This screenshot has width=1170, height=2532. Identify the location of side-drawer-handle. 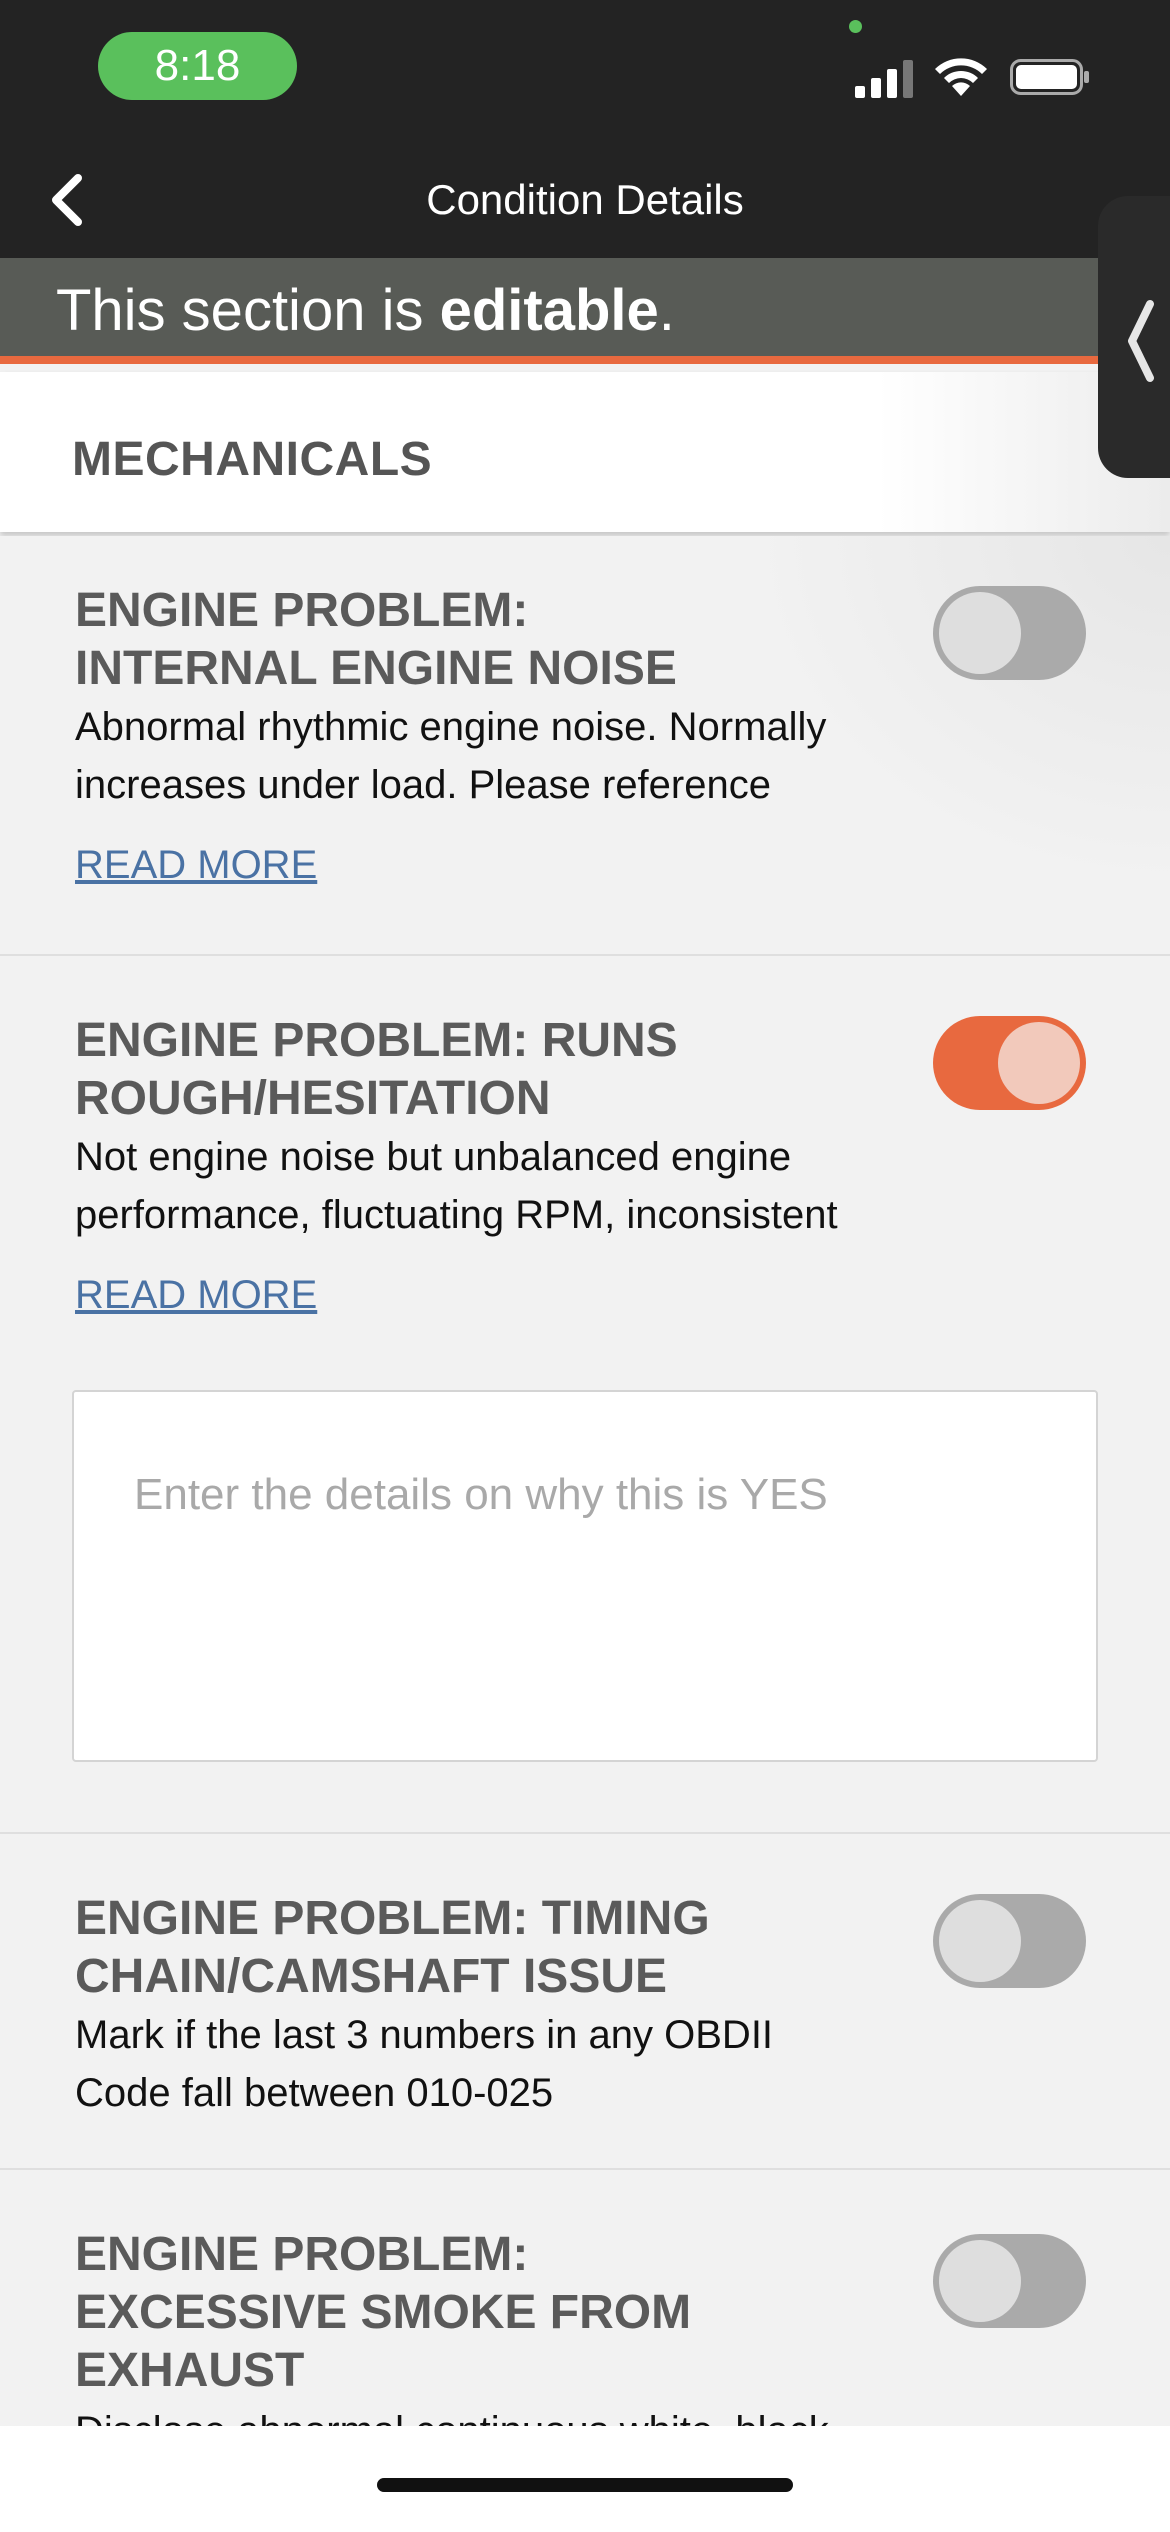
(1134, 337).